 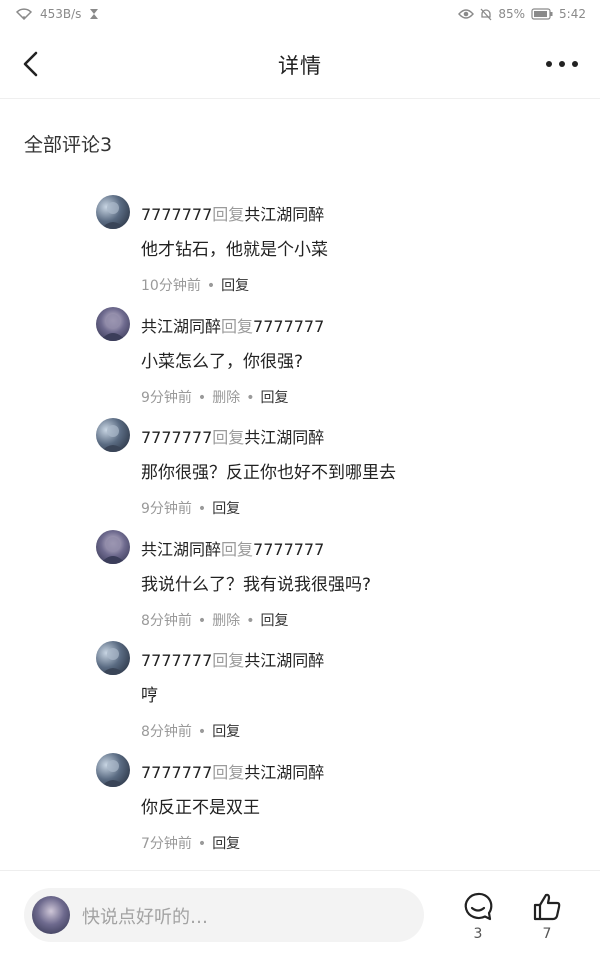 What do you see at coordinates (512, 14) in the screenshot?
I see `battery-percent: 85%` at bounding box center [512, 14].